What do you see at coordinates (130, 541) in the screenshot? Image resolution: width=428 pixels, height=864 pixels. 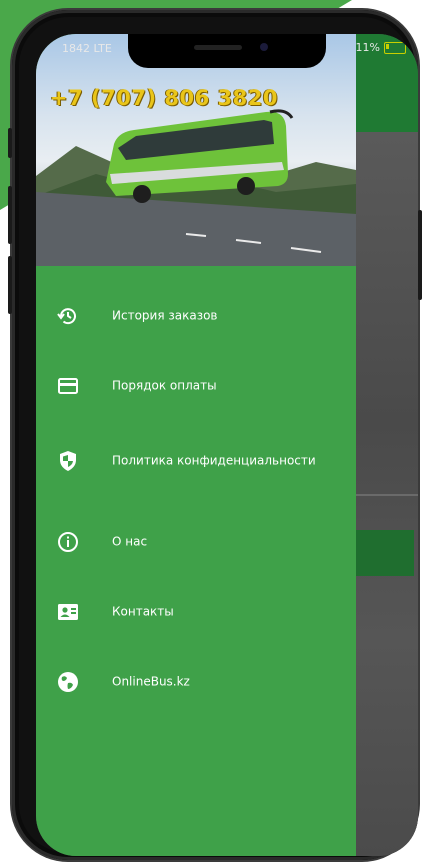 I see `menu-label-about: О нас` at bounding box center [130, 541].